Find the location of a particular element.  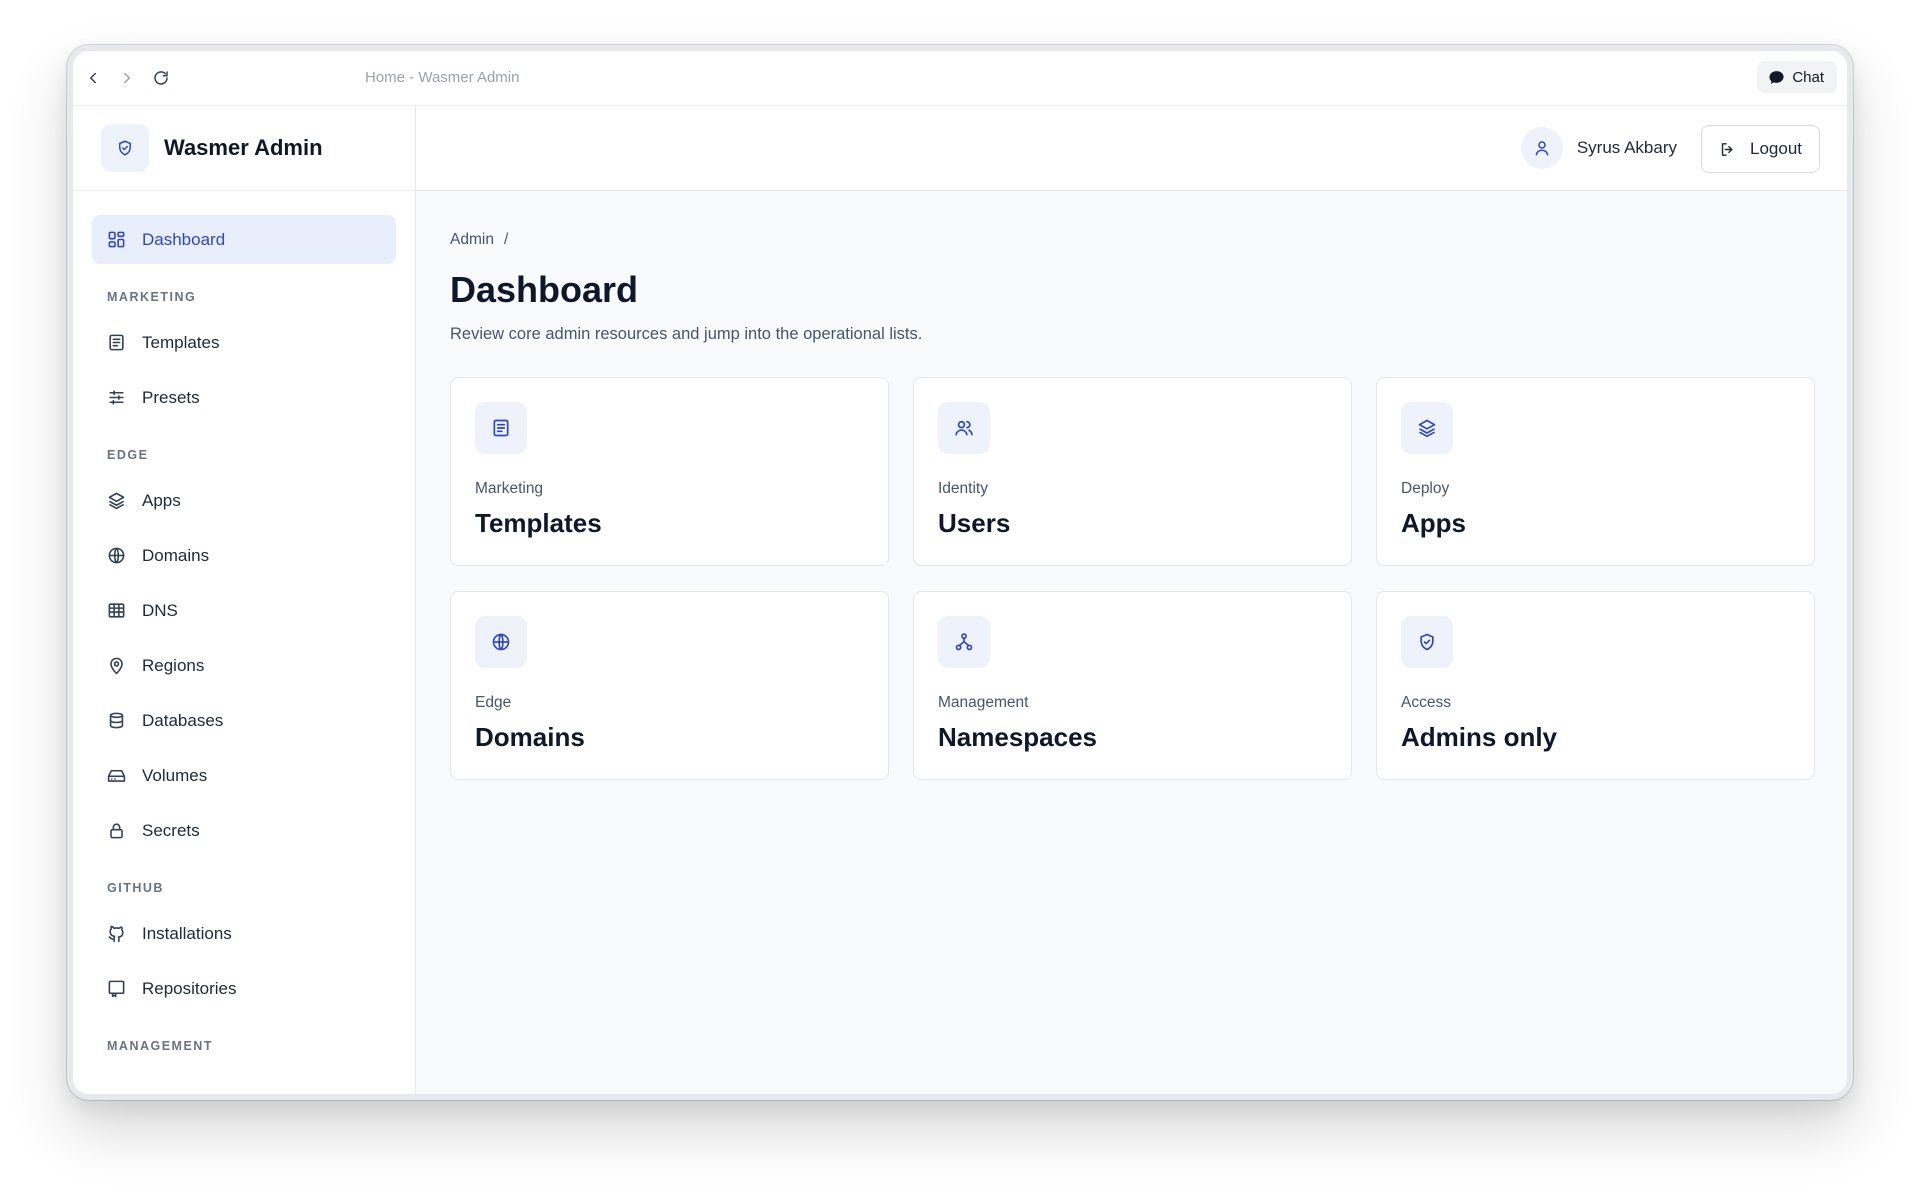

card-domains: Edge Domains is located at coordinates (669, 685).